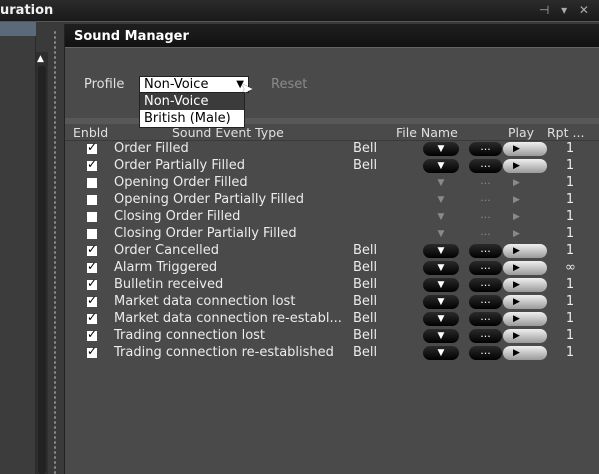  What do you see at coordinates (570, 267) in the screenshot?
I see `repeat-count: ∞` at bounding box center [570, 267].